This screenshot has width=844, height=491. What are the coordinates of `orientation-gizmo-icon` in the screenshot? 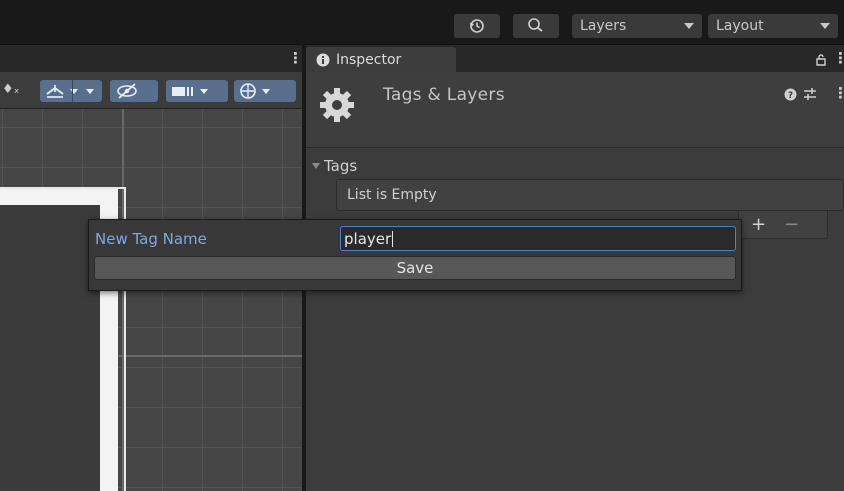 It's located at (248, 91).